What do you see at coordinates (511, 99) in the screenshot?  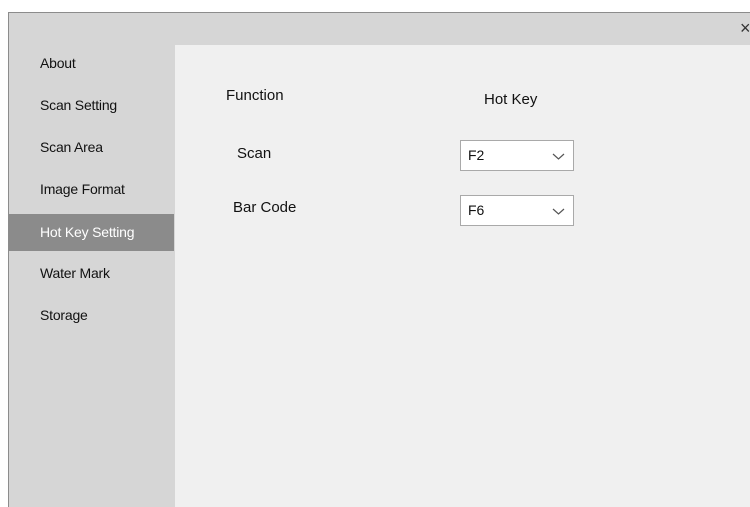 I see `column-header-hot-key: Hot Key` at bounding box center [511, 99].